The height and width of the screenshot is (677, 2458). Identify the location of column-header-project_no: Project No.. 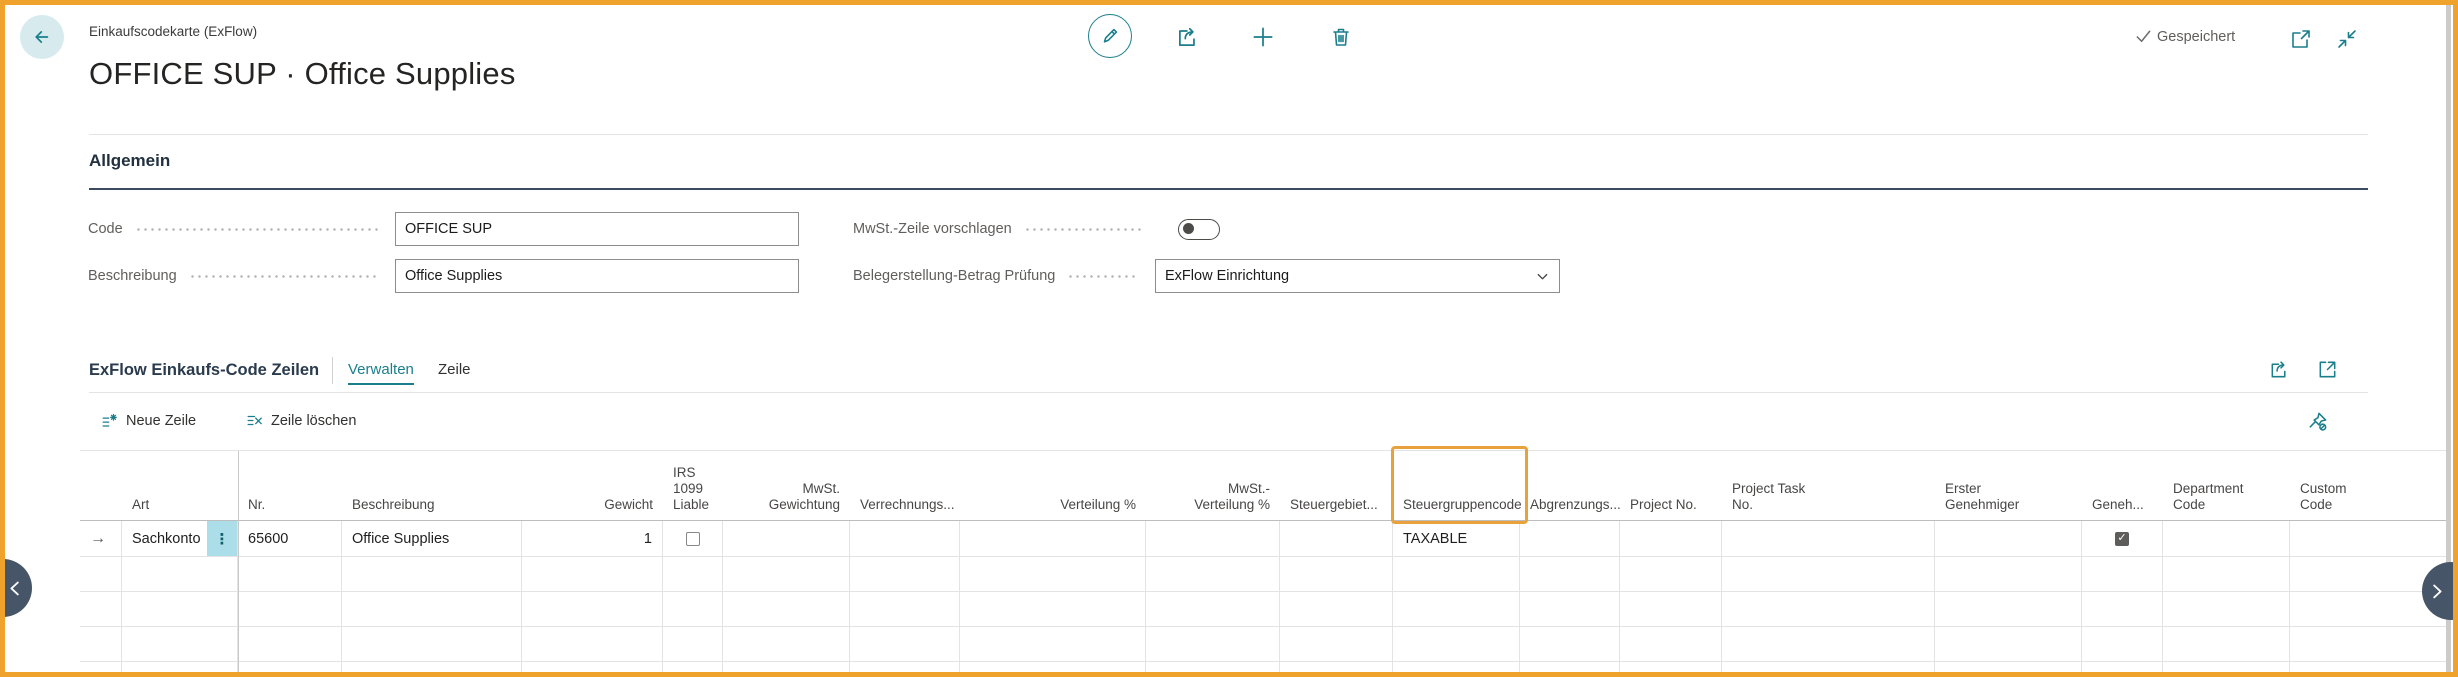
(1671, 485).